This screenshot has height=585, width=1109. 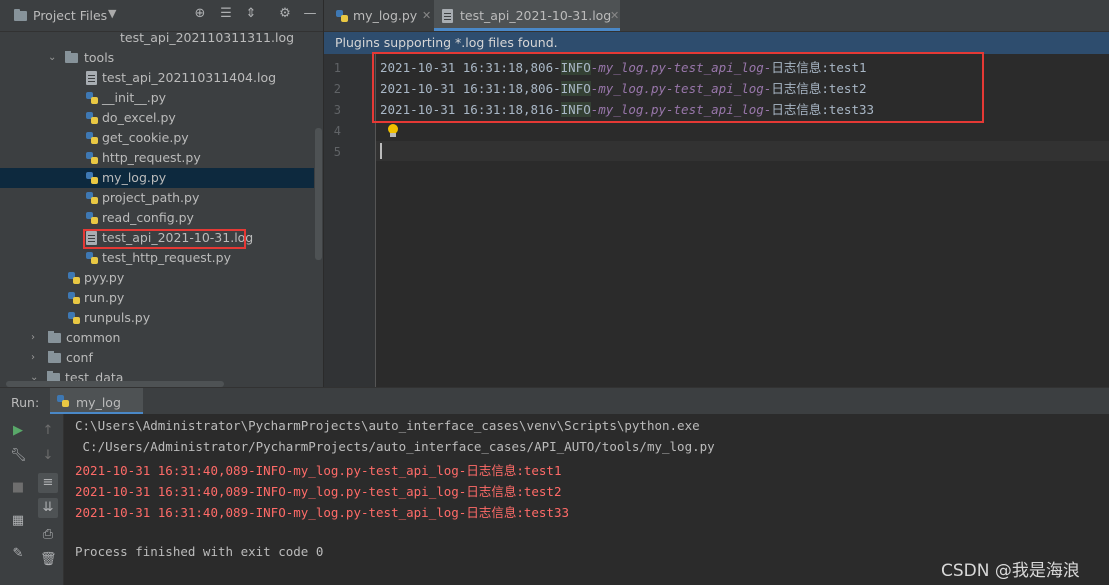 I want to click on line-number: 3, so click(x=337, y=110).